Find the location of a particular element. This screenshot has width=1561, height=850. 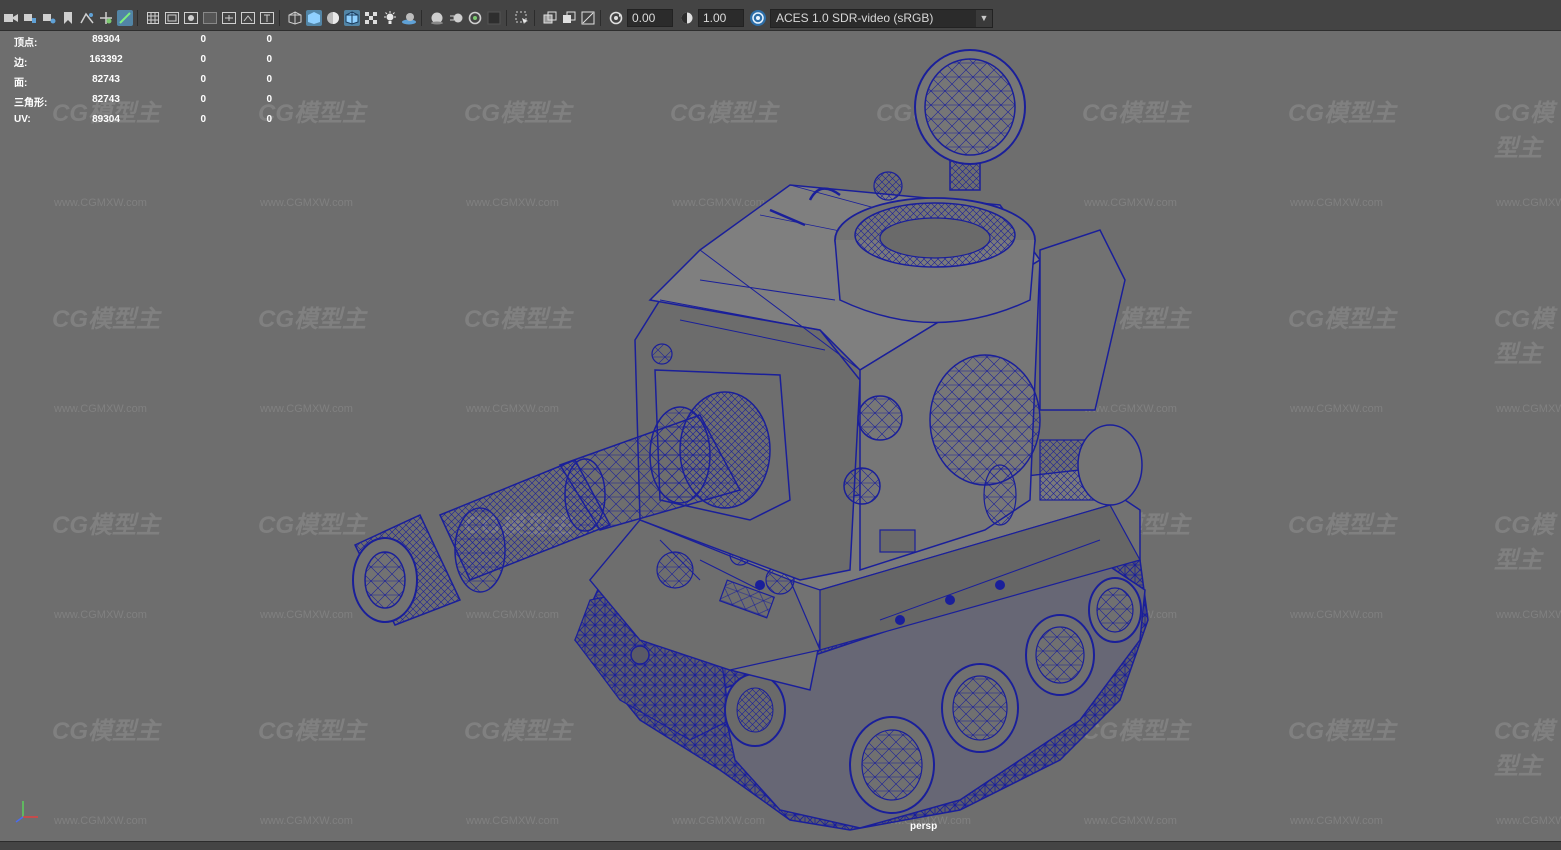

hud-row: 顶点: 89304 0 0 is located at coordinates (143, 44).